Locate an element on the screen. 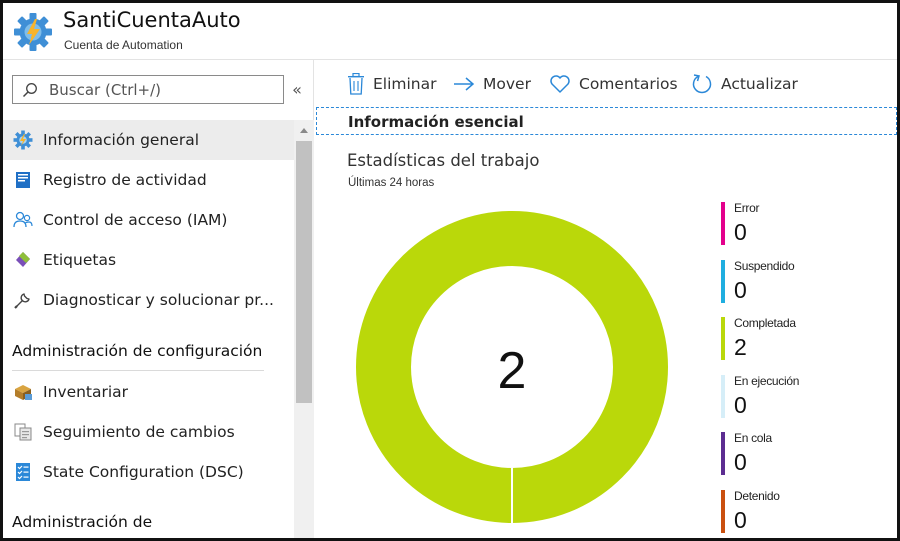 The width and height of the screenshot is (900, 541). legend-item-en-ejecución: En ejecución 0 is located at coordinates (806, 398).